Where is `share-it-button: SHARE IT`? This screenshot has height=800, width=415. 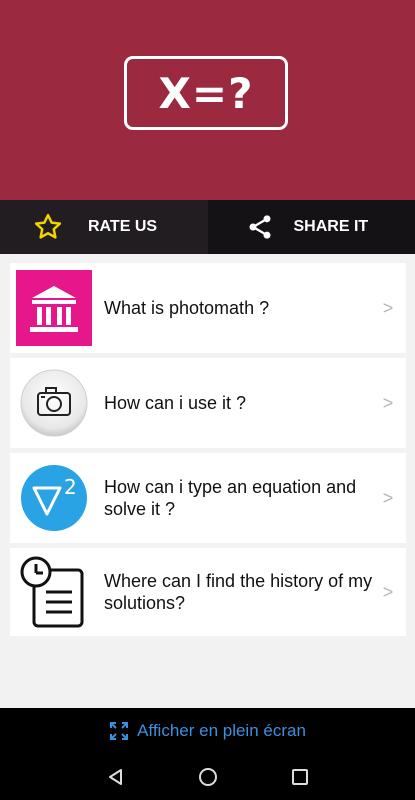 share-it-button: SHARE IT is located at coordinates (311, 227).